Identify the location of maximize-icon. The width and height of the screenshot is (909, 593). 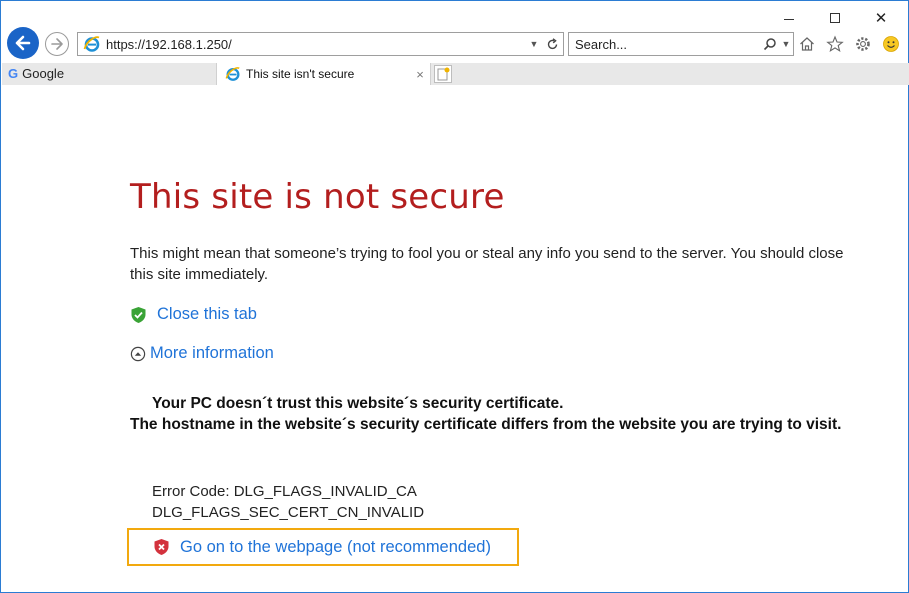
(835, 18).